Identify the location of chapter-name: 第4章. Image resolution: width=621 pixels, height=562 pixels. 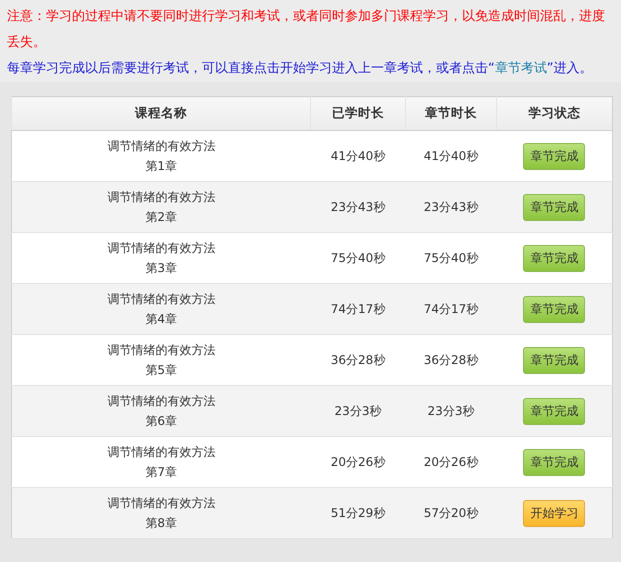
(161, 319).